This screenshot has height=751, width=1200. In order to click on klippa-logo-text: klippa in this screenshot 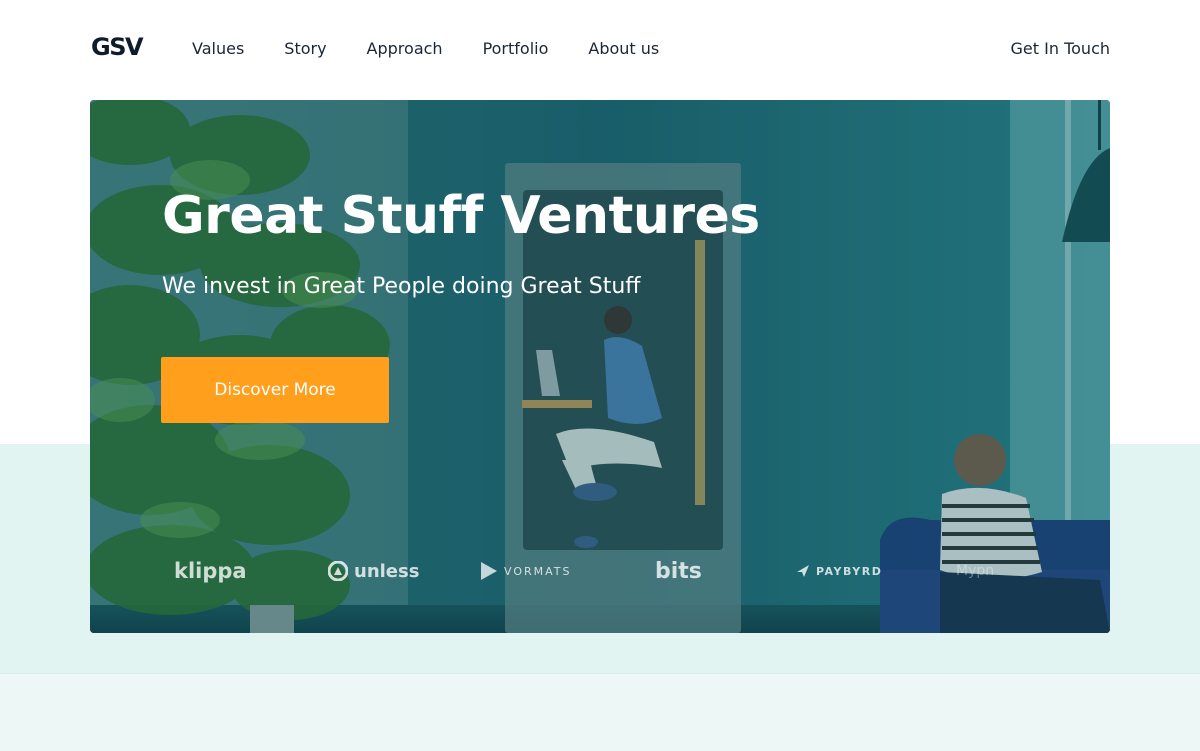, I will do `click(210, 571)`.